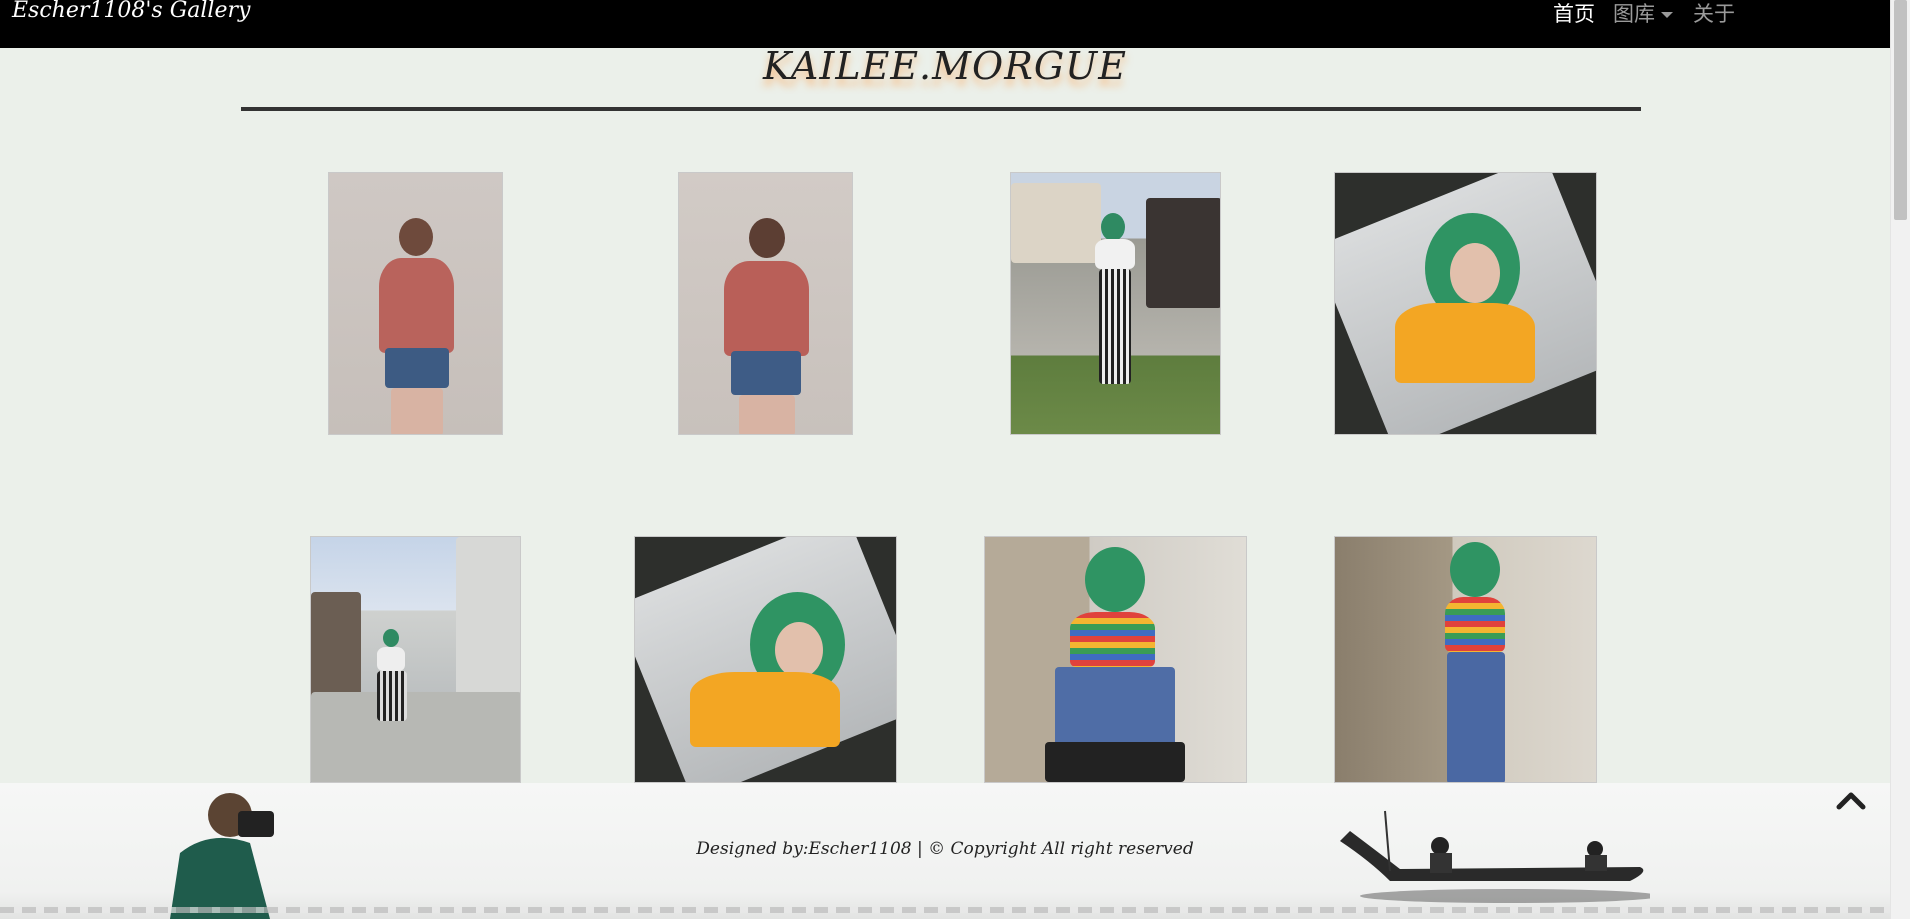 Image resolution: width=1910 pixels, height=919 pixels. I want to click on photo-wall, so click(415, 737).